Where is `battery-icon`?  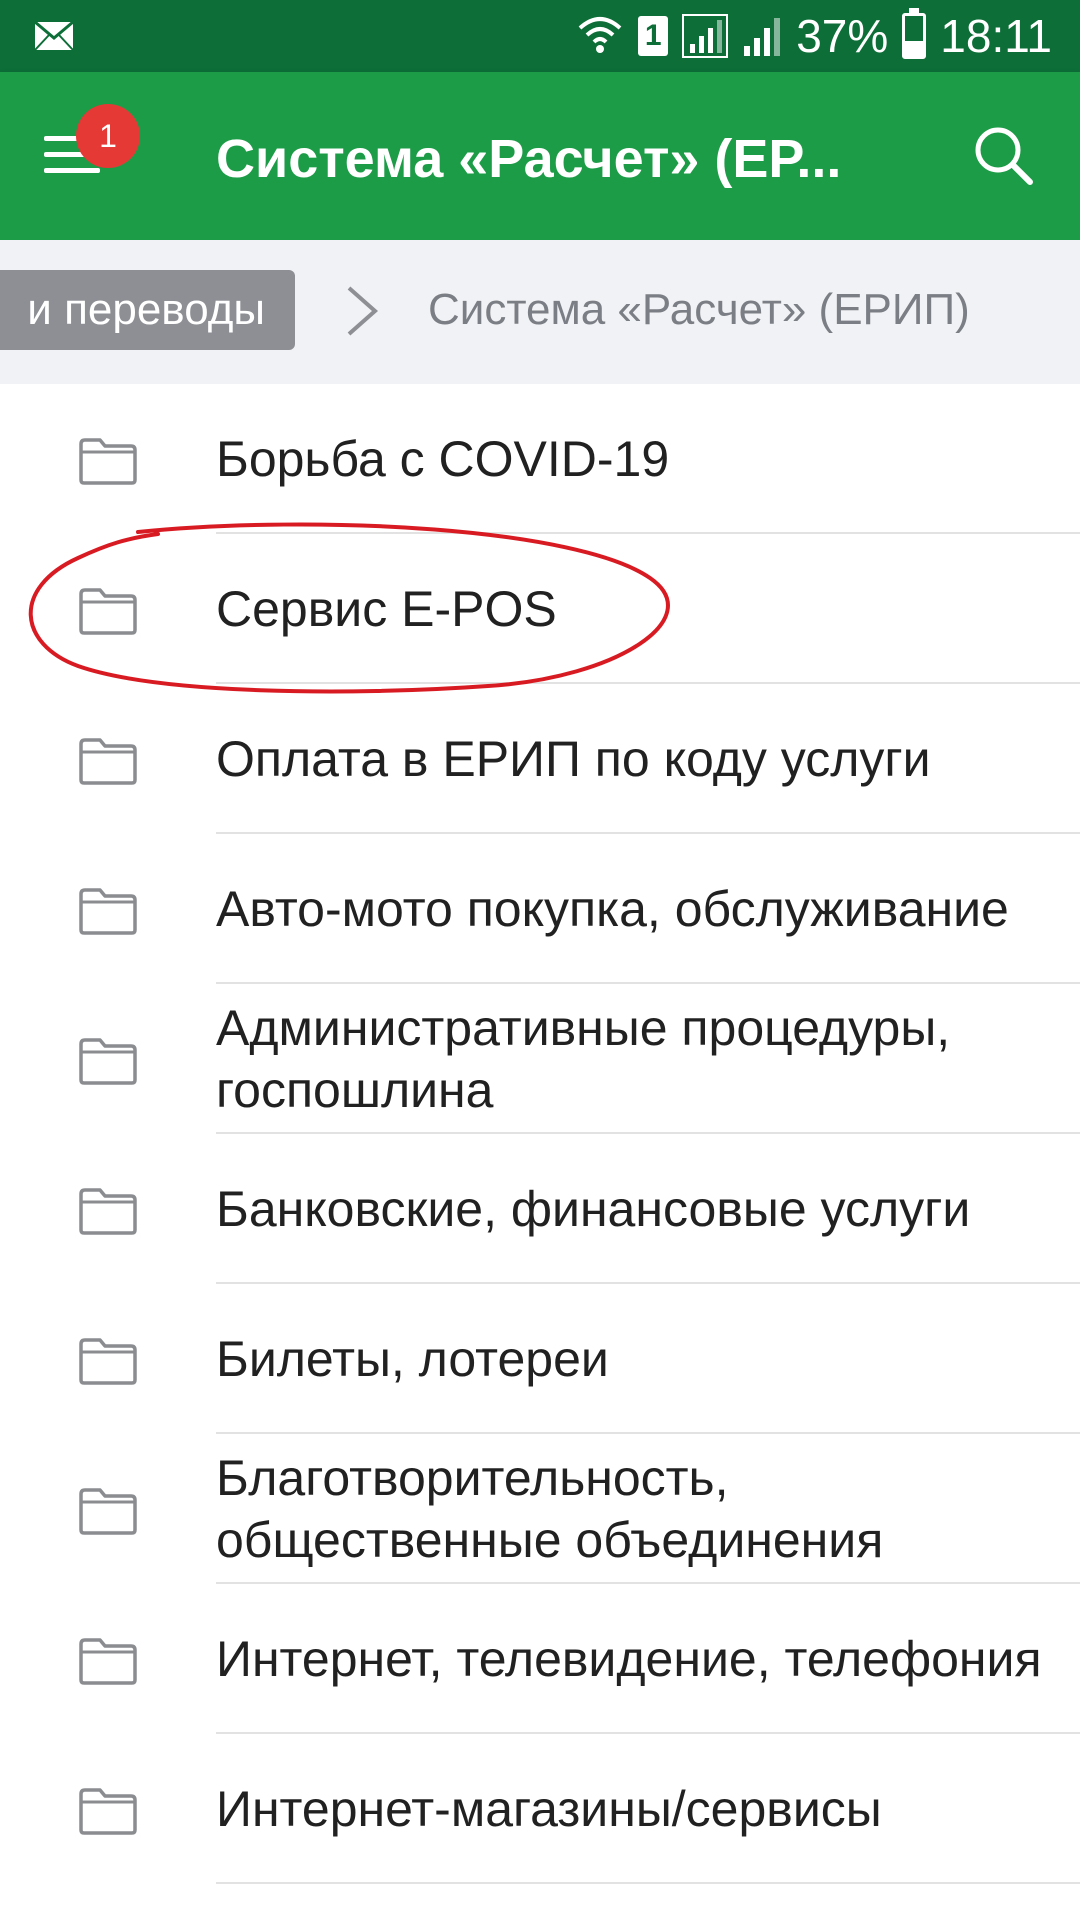
battery-icon is located at coordinates (914, 33).